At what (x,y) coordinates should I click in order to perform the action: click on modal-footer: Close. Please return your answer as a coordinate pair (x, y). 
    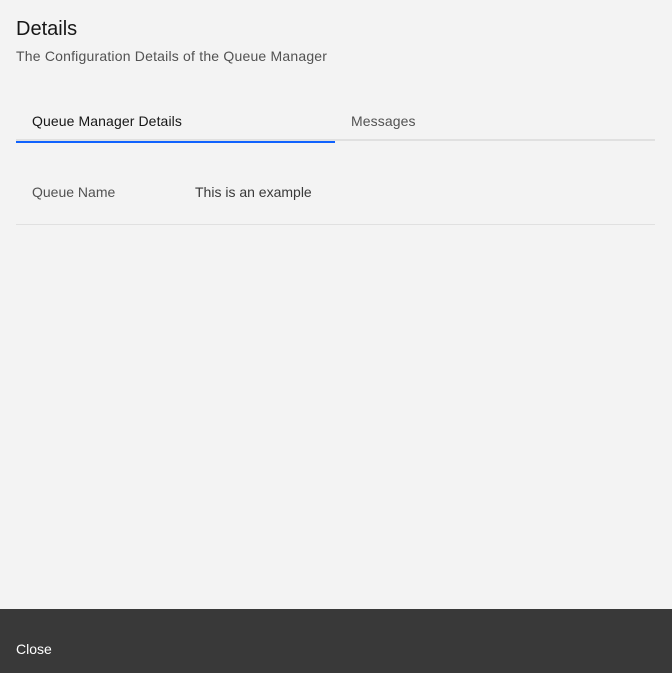
    Looking at the image, I should click on (336, 641).